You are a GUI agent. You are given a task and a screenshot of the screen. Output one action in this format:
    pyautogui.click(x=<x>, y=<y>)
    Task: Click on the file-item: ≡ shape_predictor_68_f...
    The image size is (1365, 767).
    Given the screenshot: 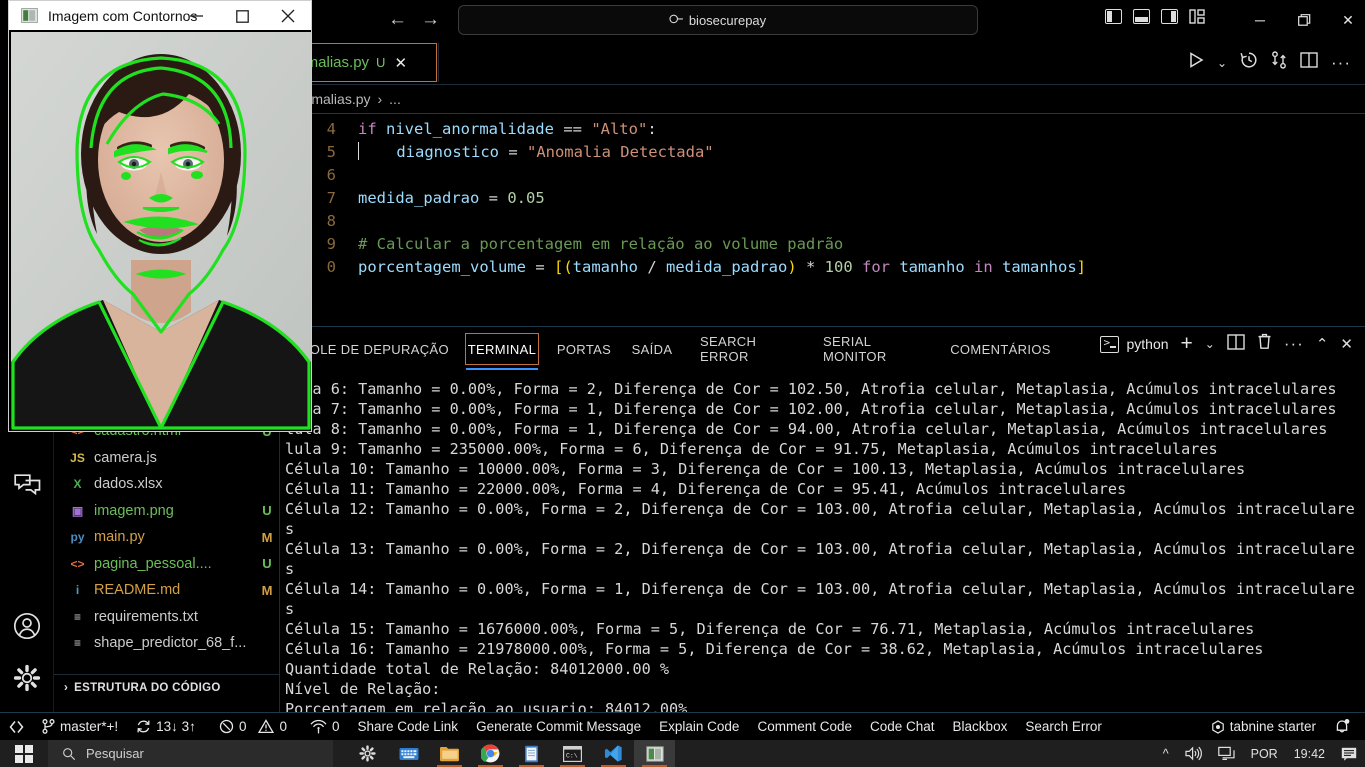 What is the action you would take?
    pyautogui.click(x=167, y=643)
    